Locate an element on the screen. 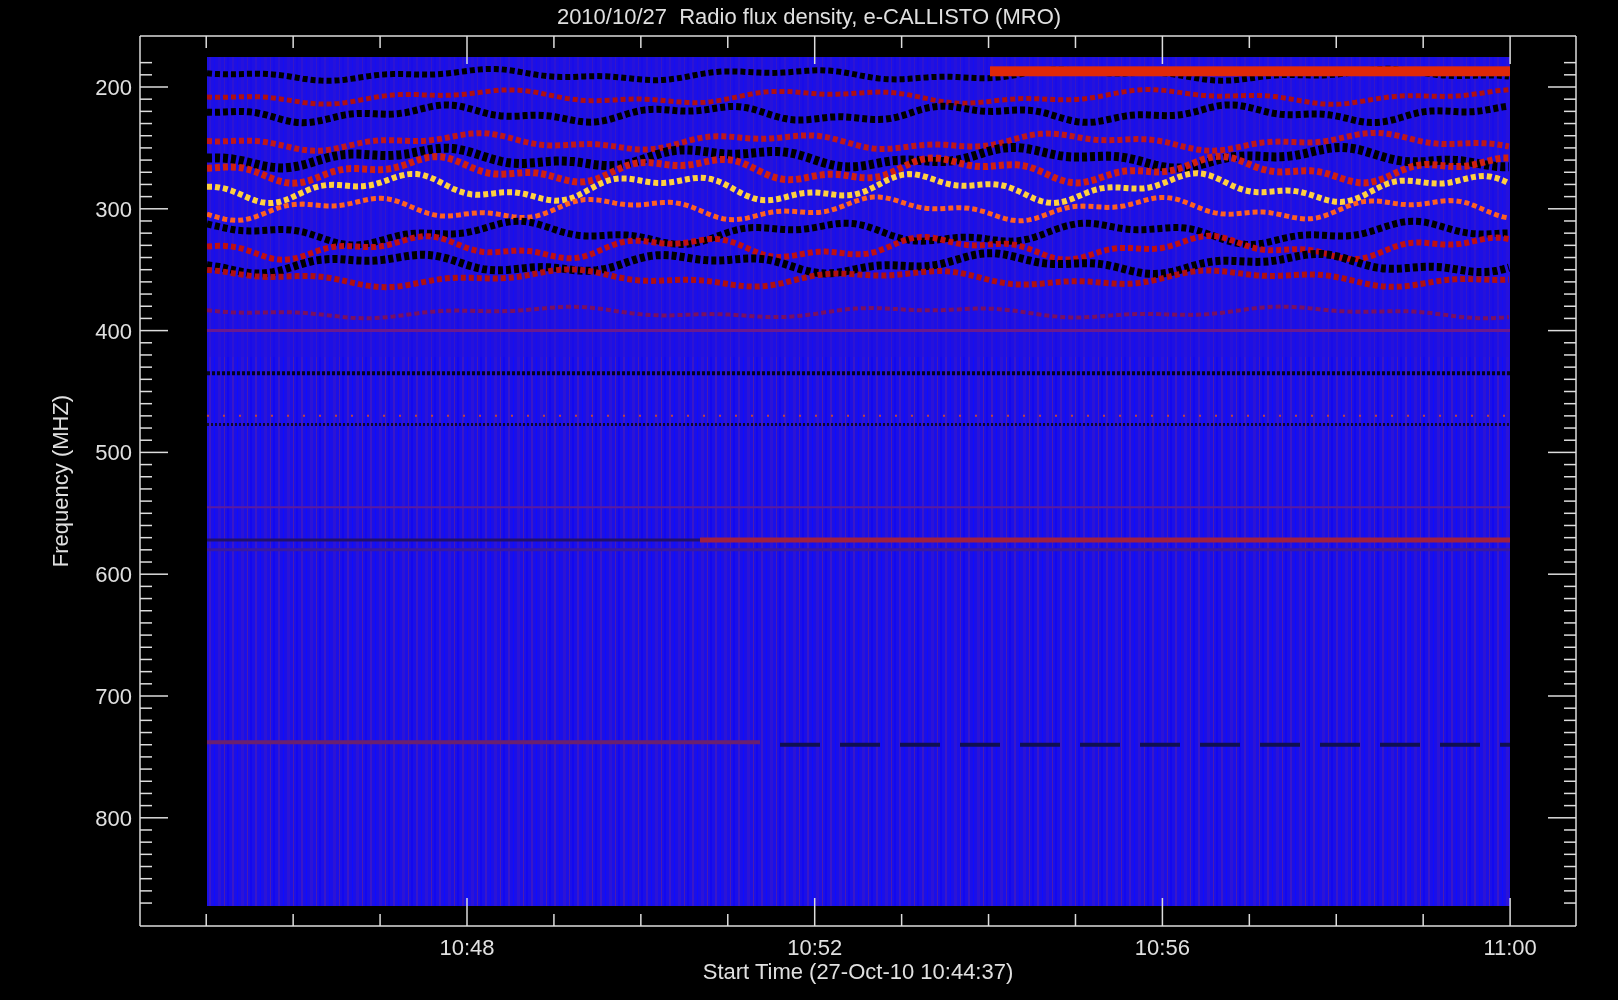  y-tick-label: 400 is located at coordinates (113, 331).